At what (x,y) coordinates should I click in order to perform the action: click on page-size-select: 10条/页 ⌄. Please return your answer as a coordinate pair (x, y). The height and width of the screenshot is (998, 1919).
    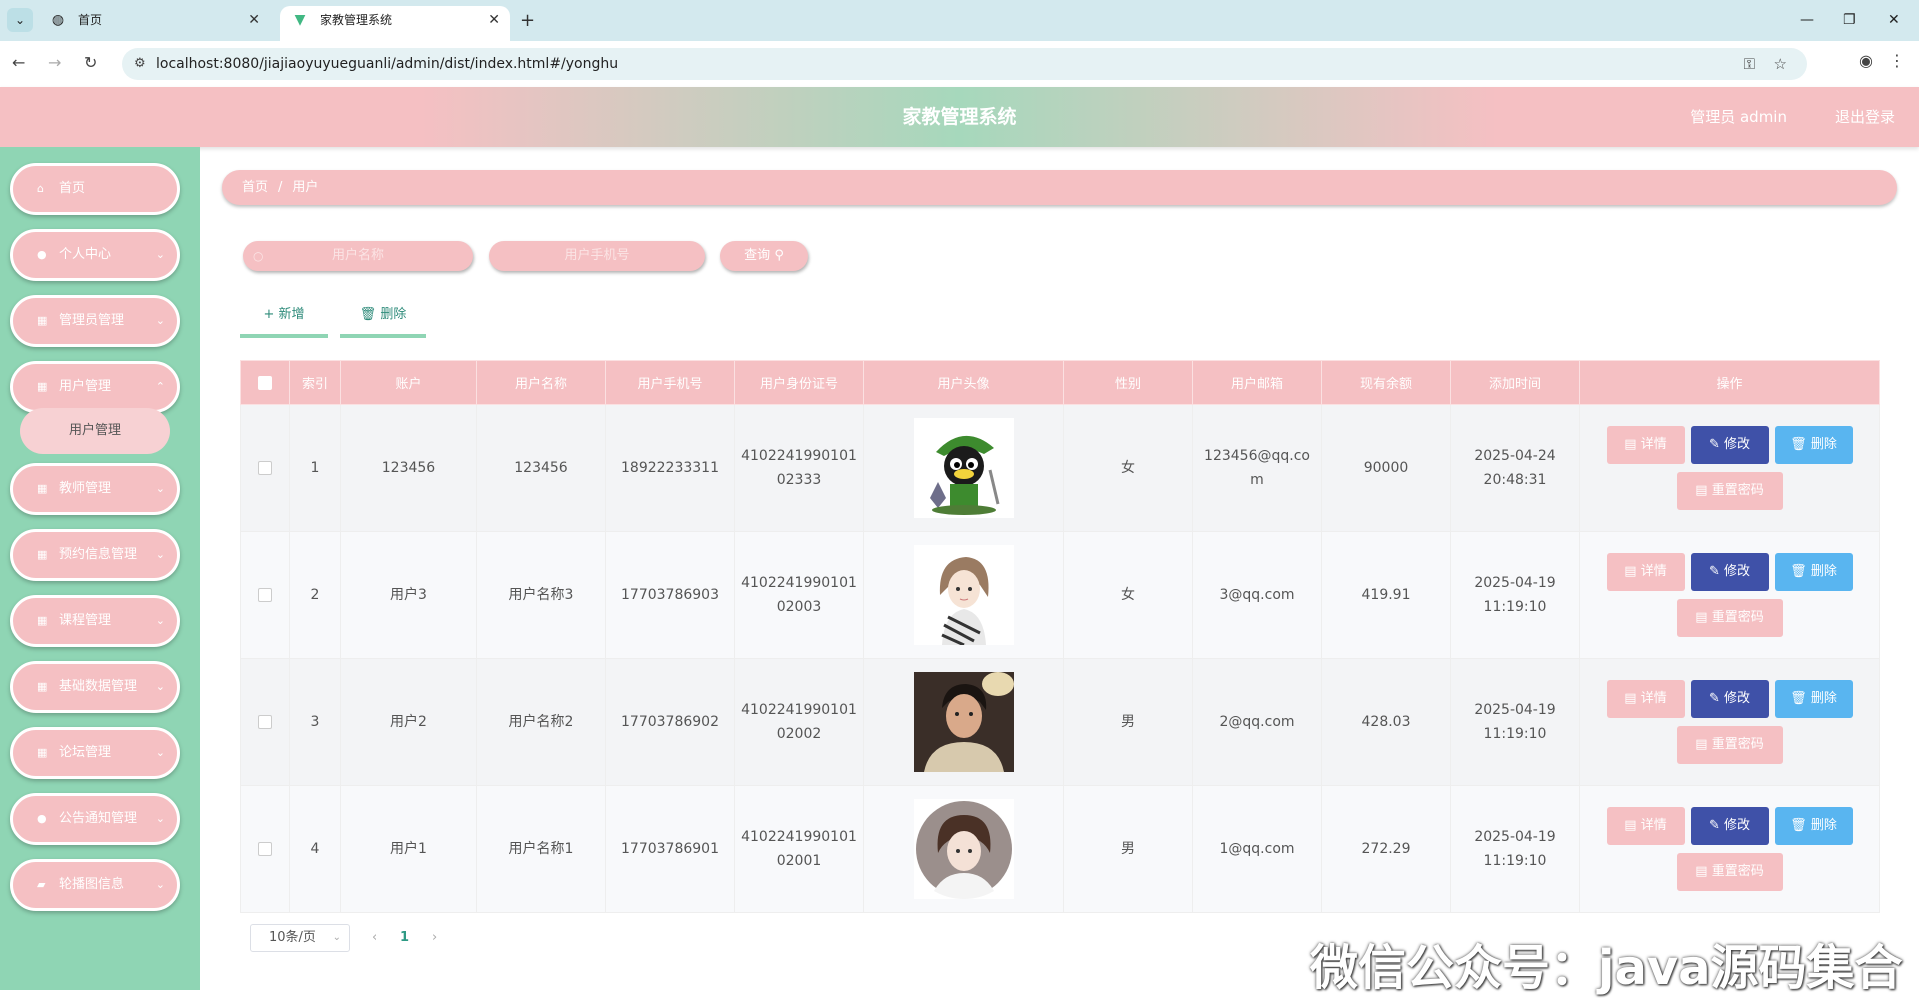
    Looking at the image, I should click on (300, 938).